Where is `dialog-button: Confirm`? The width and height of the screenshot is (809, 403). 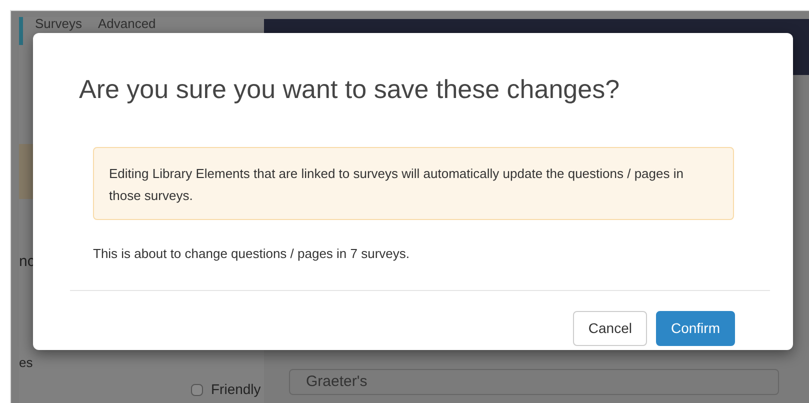
dialog-button: Confirm is located at coordinates (695, 328).